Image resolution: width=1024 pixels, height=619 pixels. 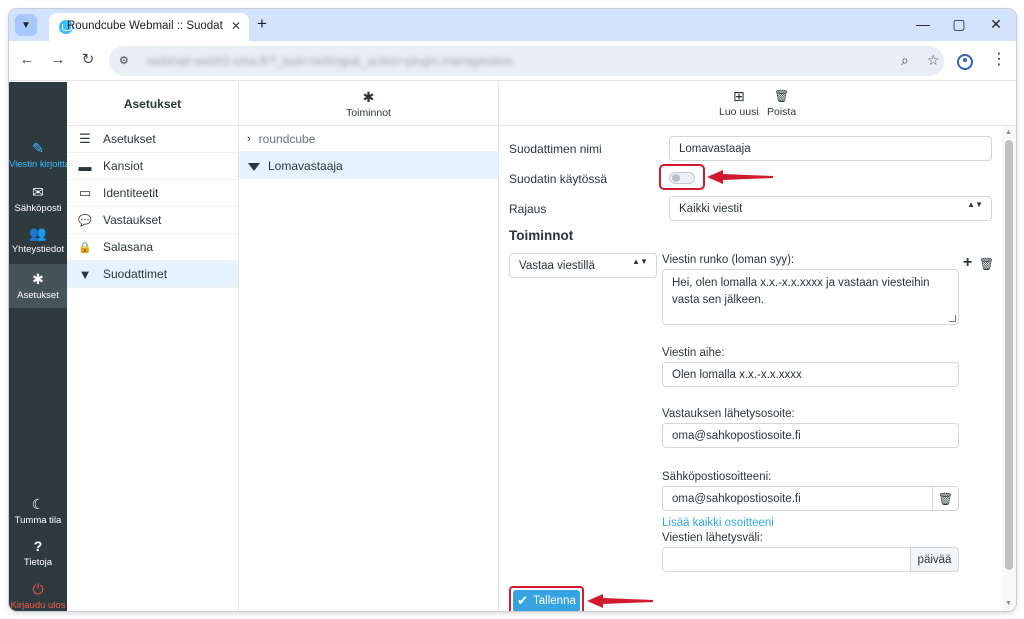 What do you see at coordinates (967, 263) in the screenshot?
I see `add-action-icon: +` at bounding box center [967, 263].